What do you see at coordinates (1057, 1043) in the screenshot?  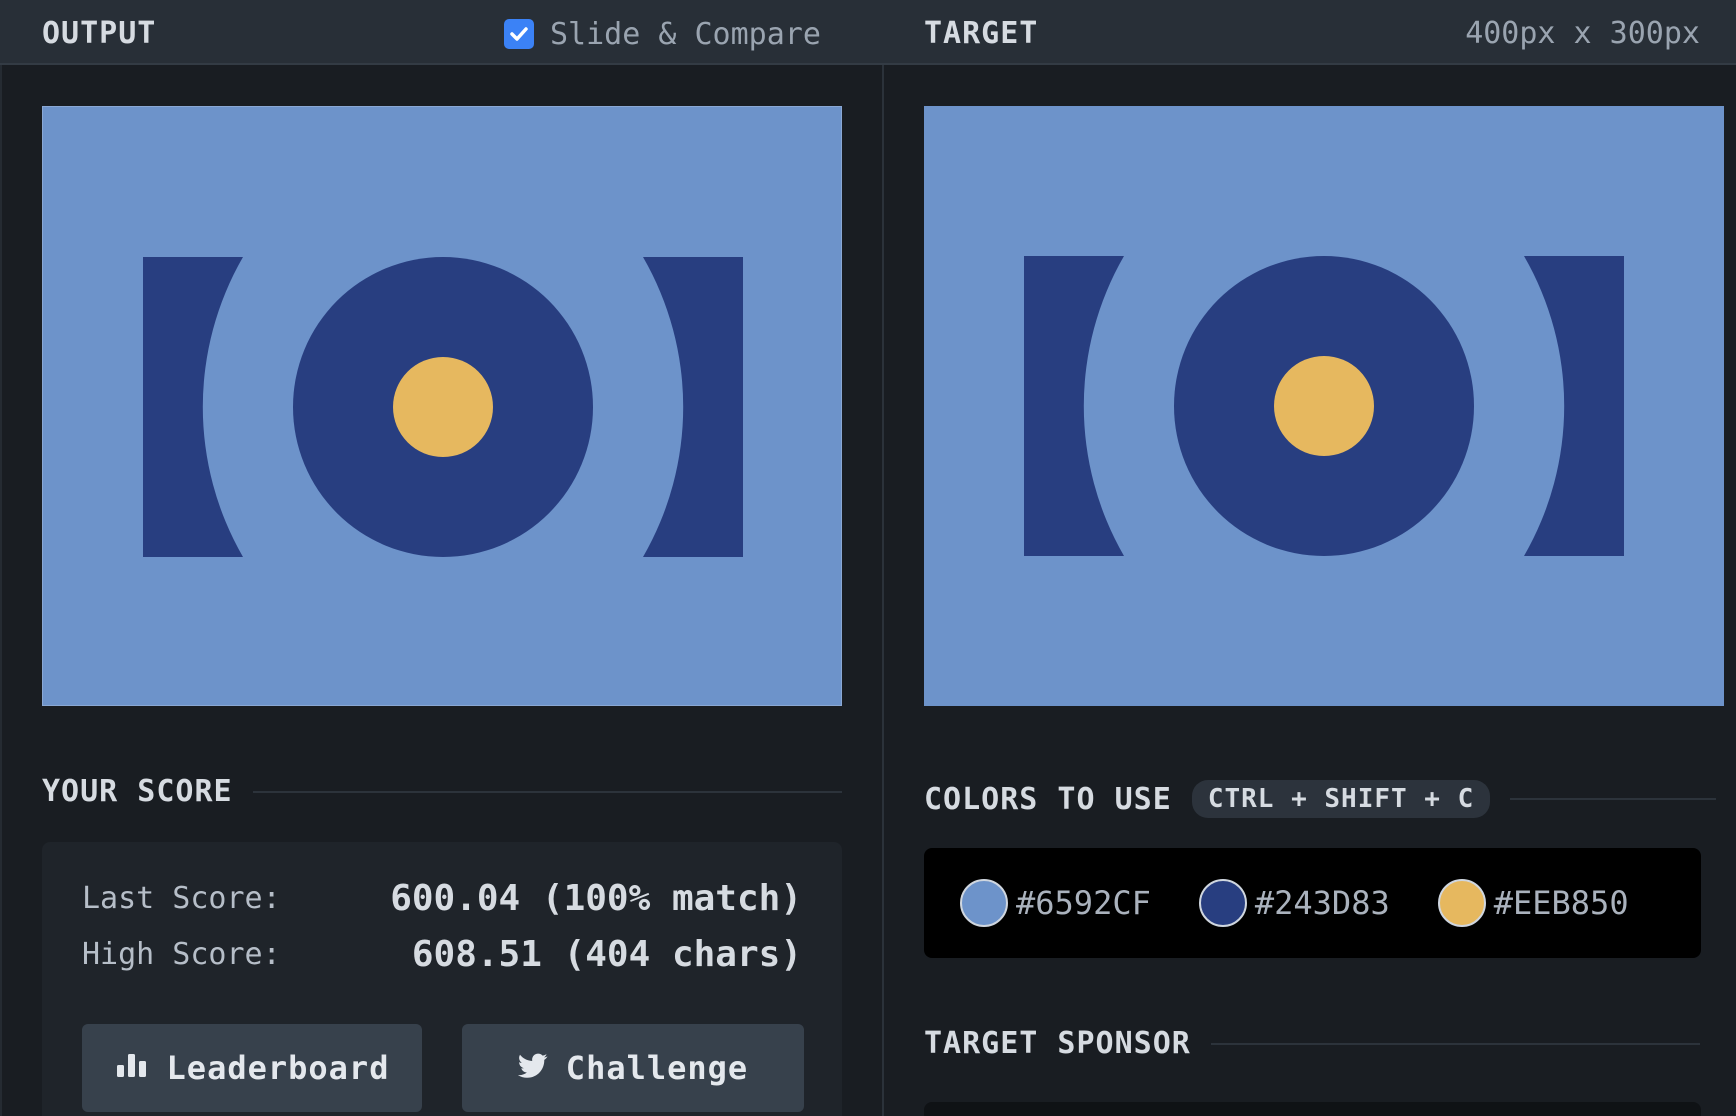 I see `sponsor-title: TARGET SPONSOR` at bounding box center [1057, 1043].